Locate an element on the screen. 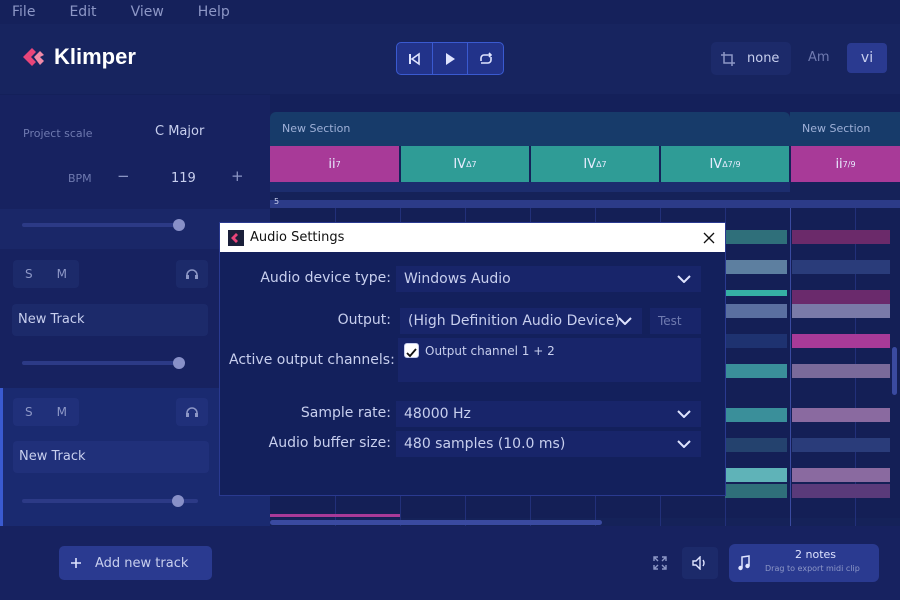 The image size is (900, 600). volume-button is located at coordinates (700, 563).